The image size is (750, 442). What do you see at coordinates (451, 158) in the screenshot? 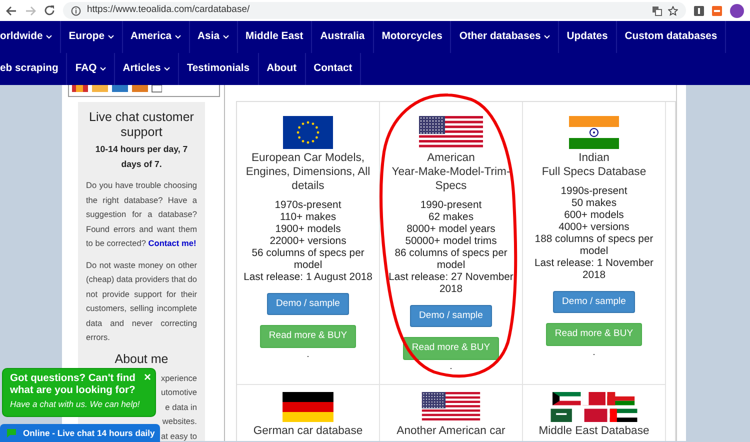
I see `database-title: American` at bounding box center [451, 158].